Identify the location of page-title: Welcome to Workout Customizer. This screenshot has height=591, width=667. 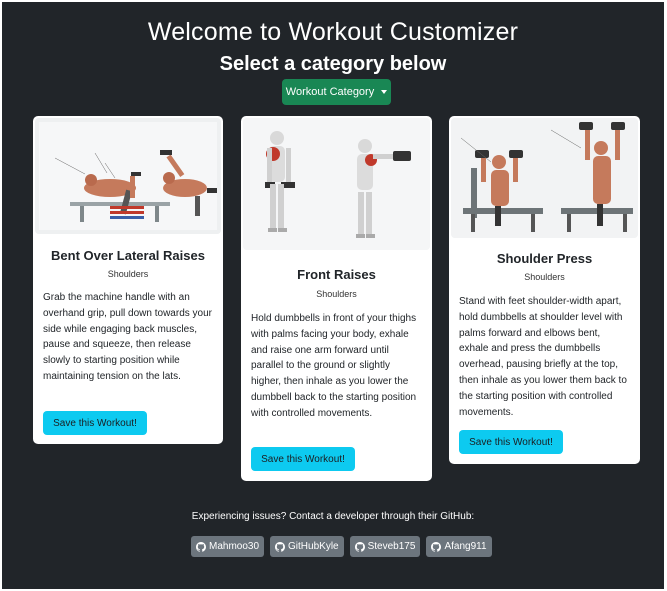
(333, 32).